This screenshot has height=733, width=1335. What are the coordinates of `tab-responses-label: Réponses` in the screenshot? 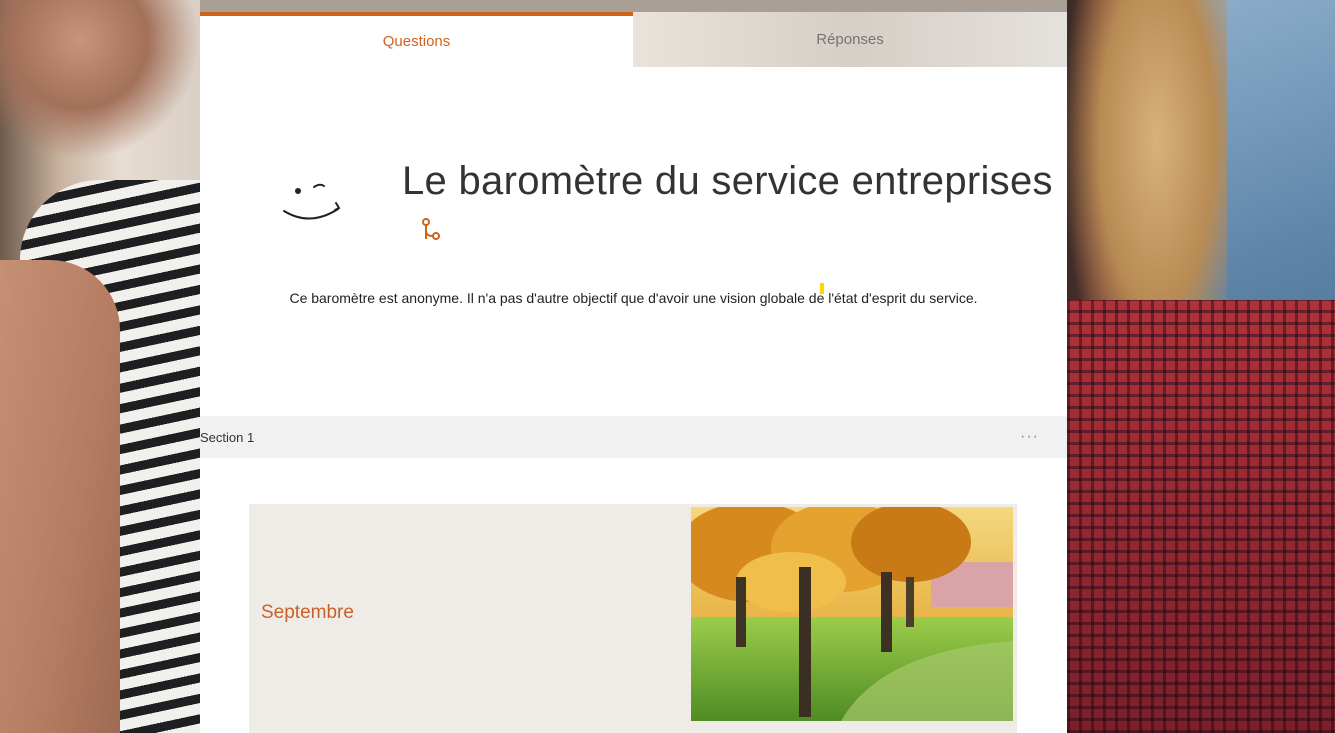 It's located at (850, 39).